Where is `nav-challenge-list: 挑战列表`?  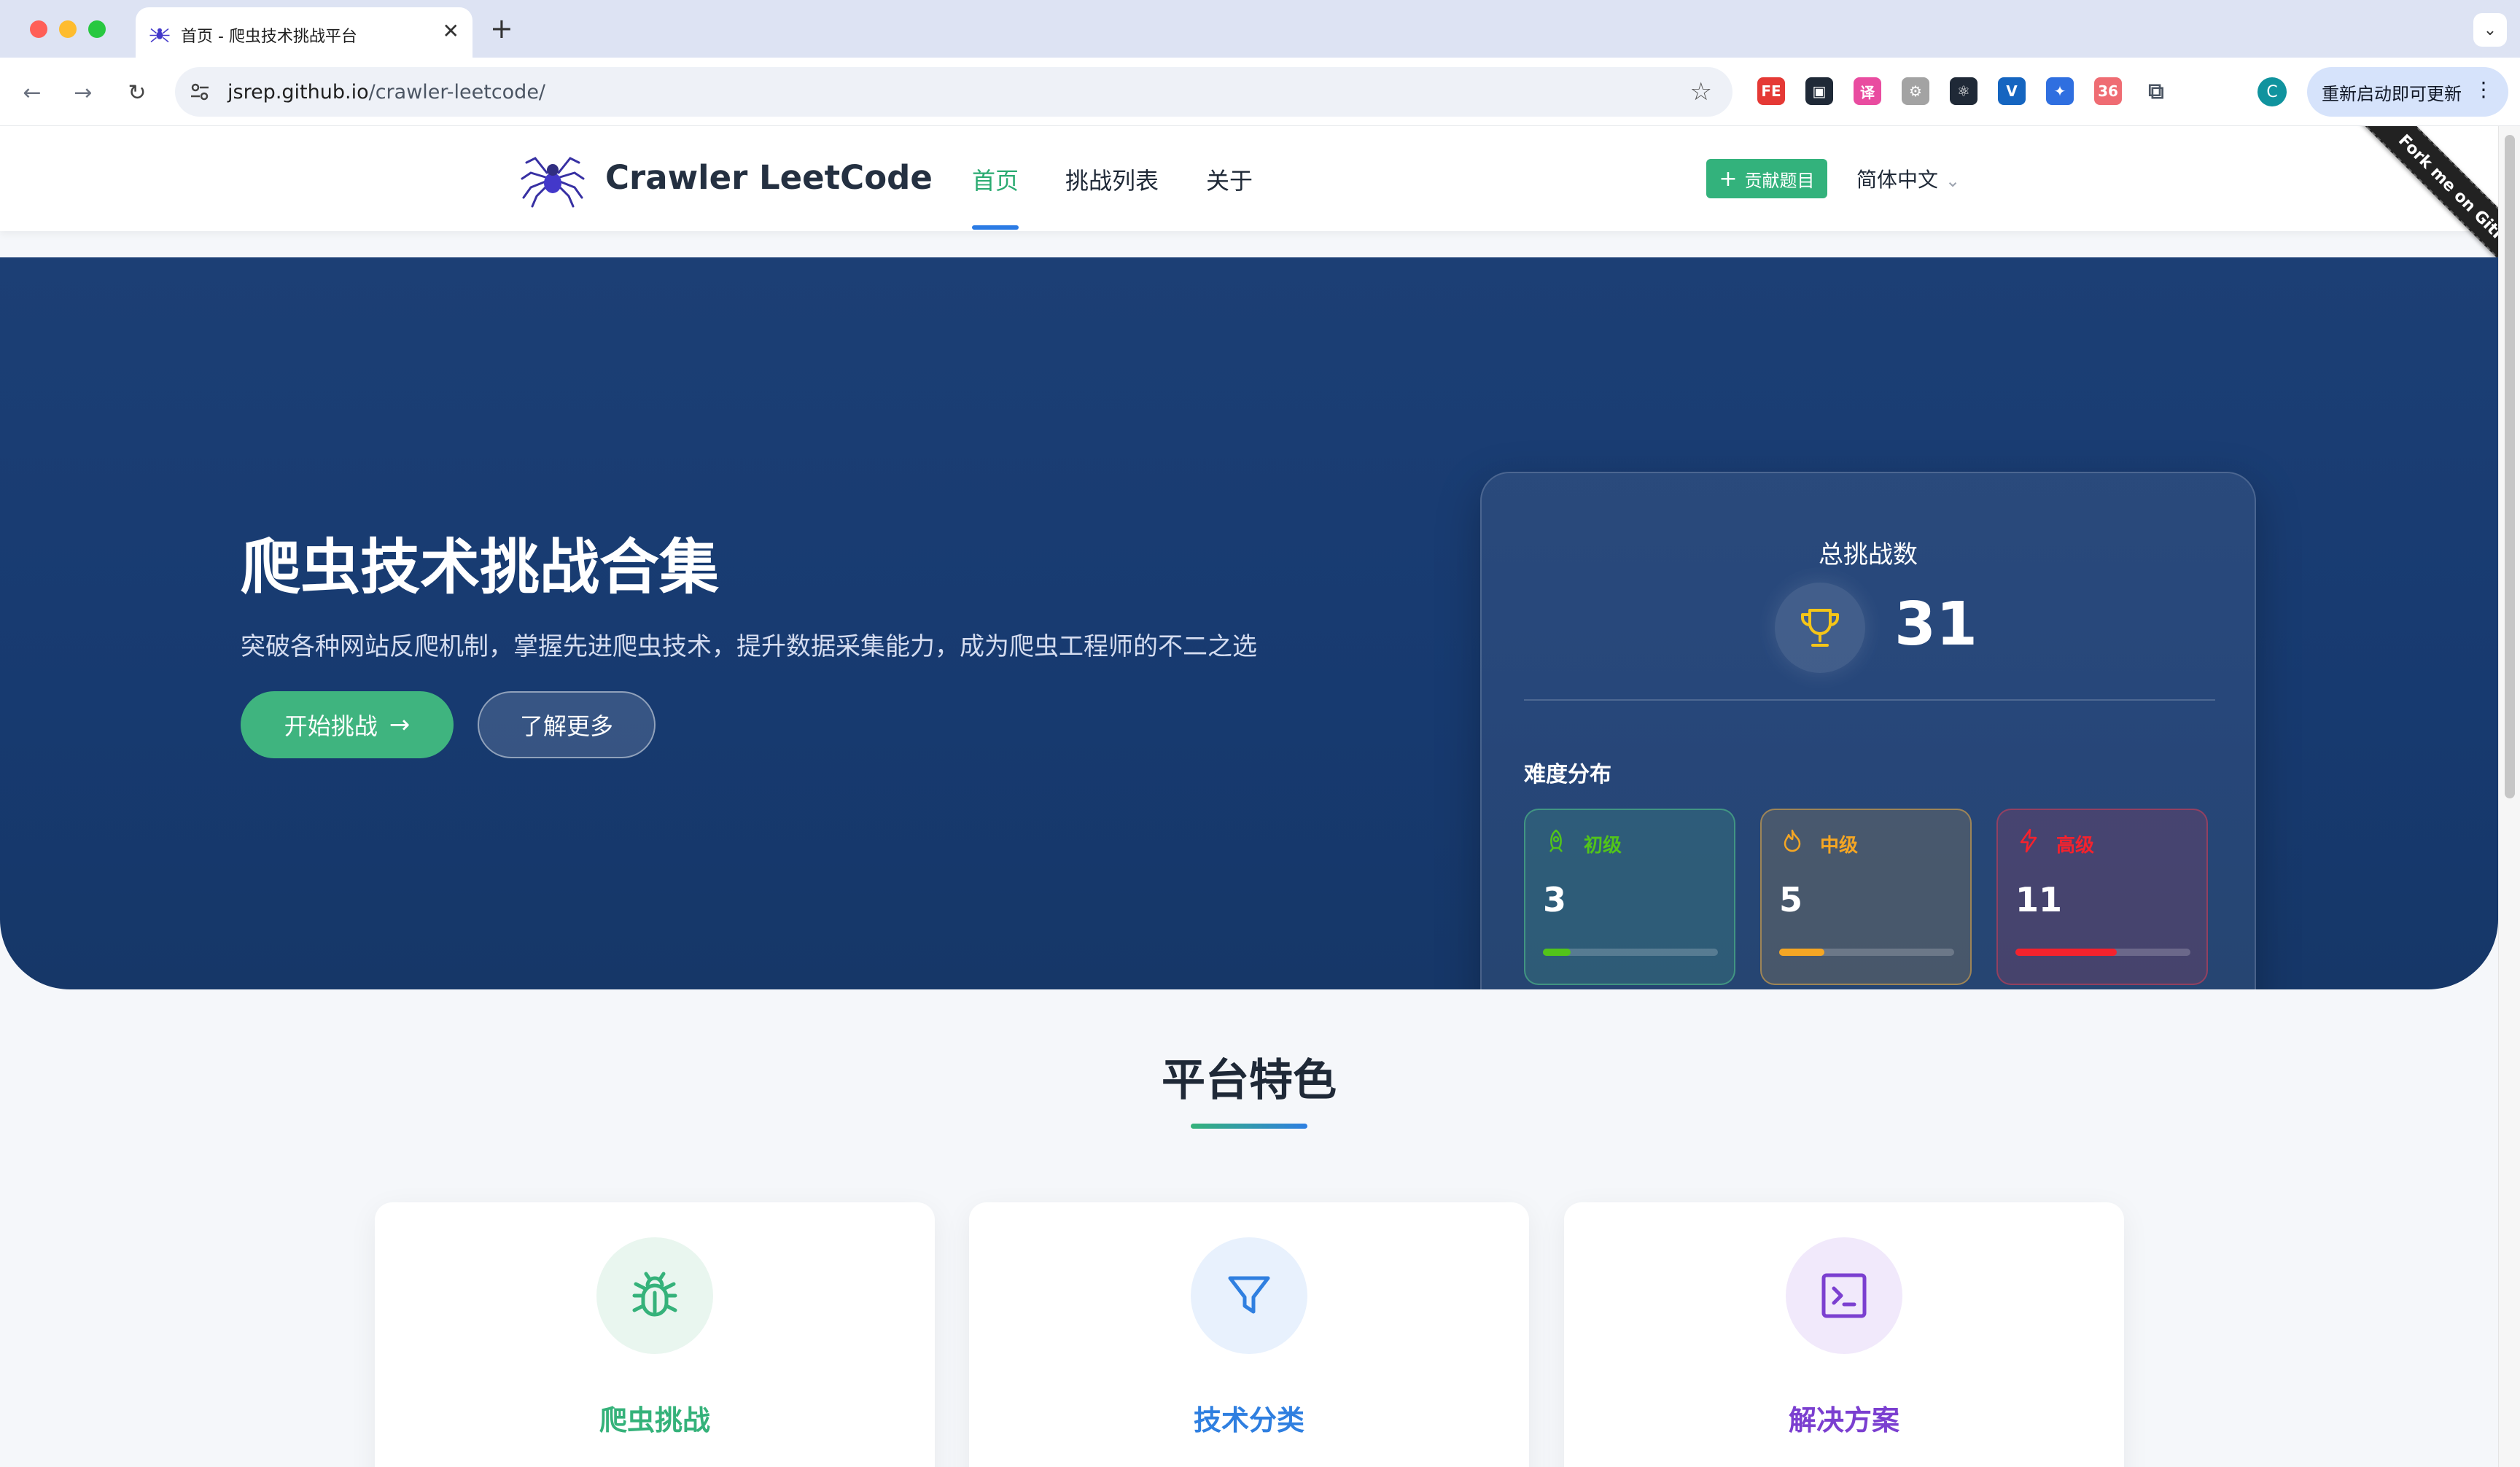 nav-challenge-list: 挑战列表 is located at coordinates (1112, 179).